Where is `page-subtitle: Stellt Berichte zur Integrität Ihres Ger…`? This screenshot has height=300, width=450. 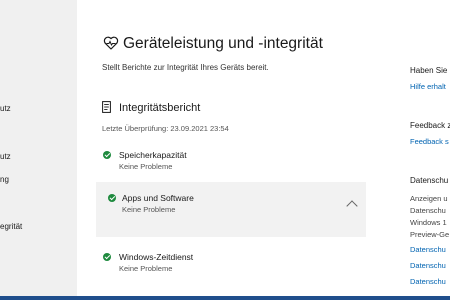
page-subtitle: Stellt Berichte zur Integrität Ihres Ger… is located at coordinates (185, 67).